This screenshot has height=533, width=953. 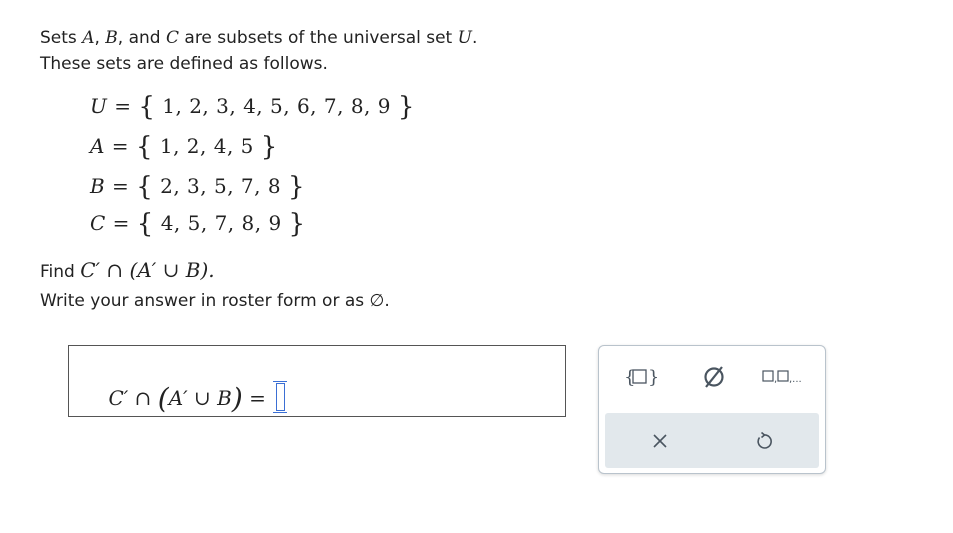 I want to click on set-name: U, so click(x=99, y=106).